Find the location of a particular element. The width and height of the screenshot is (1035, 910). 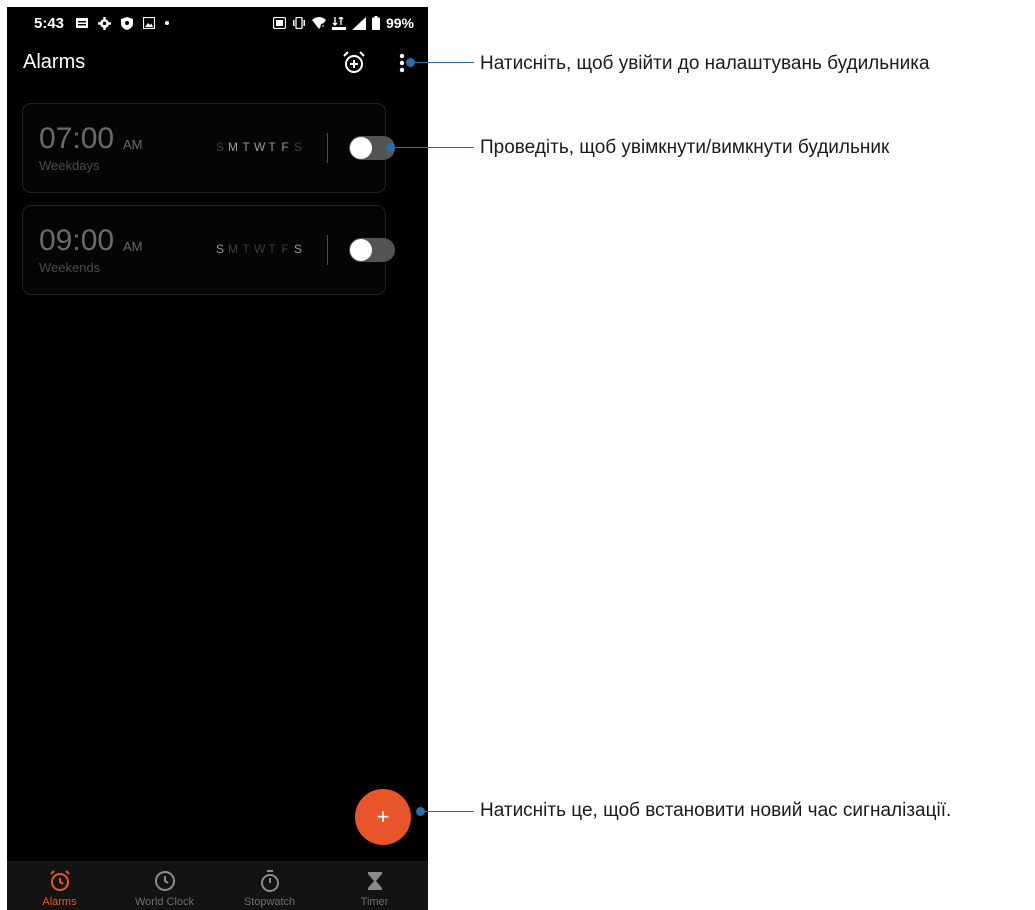

alarm-card-weekdays: 07:00 AM Weekdays S M T W T F S is located at coordinates (208, 148).